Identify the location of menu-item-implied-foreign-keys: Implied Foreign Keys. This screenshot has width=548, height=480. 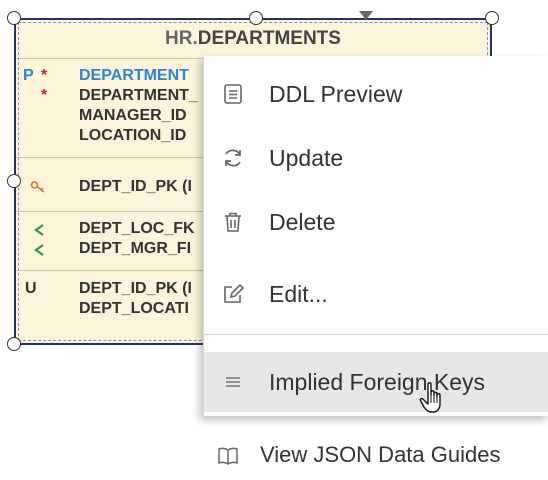
(376, 382).